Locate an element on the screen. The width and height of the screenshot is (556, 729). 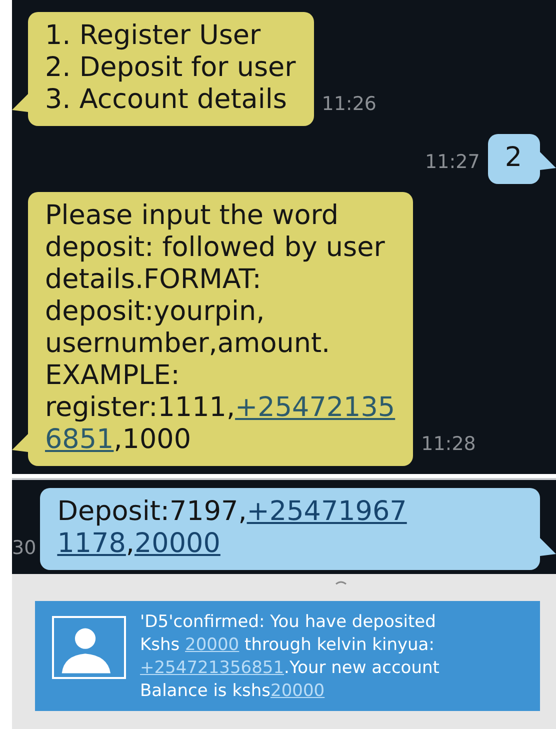
message-time: 11:28 is located at coordinates (448, 444).